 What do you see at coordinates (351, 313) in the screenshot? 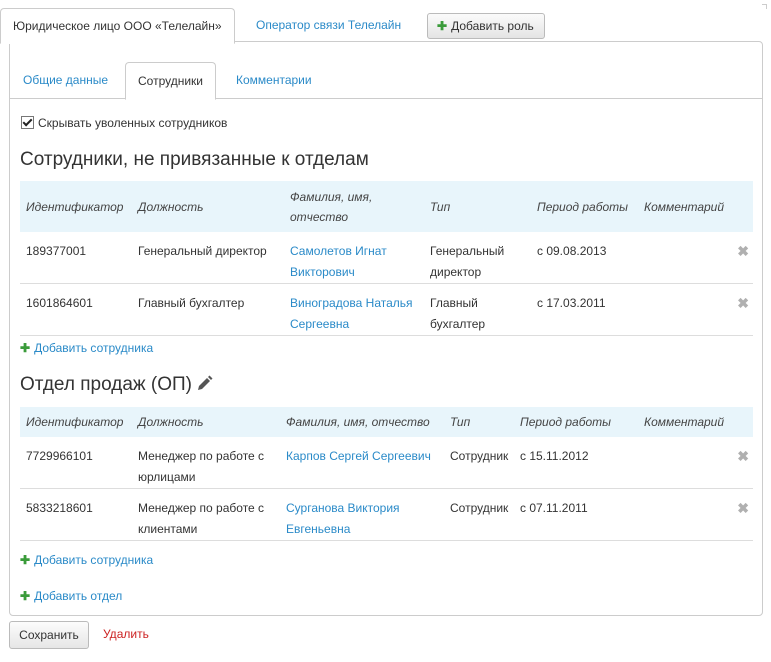
I see `employee-name-link: Виноградова Наталья Сергеевна` at bounding box center [351, 313].